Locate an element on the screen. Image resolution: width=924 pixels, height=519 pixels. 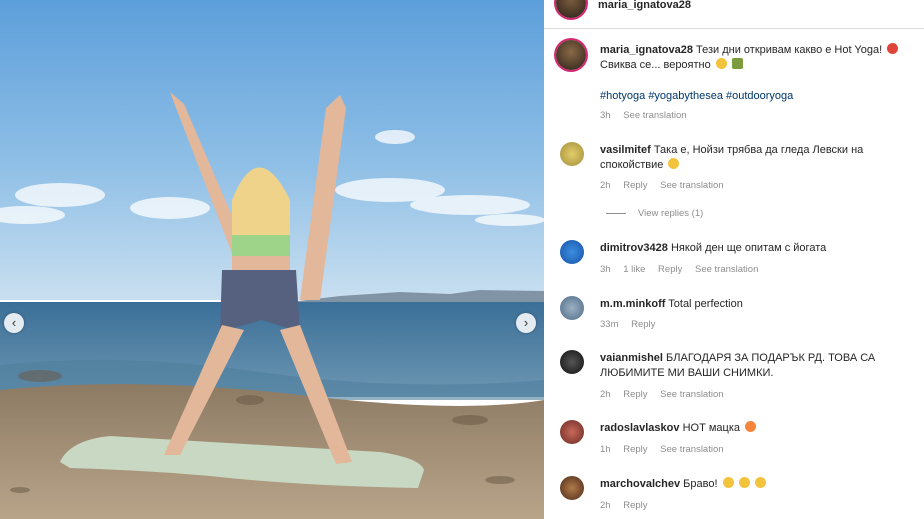
comment-time: 1h is located at coordinates (605, 449).